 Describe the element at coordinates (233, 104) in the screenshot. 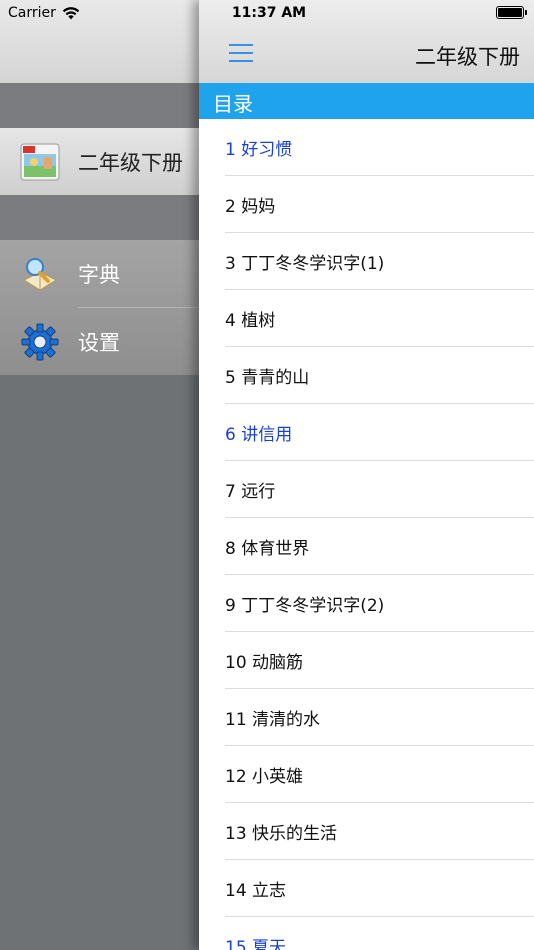

I see `section-title: 目录` at that location.